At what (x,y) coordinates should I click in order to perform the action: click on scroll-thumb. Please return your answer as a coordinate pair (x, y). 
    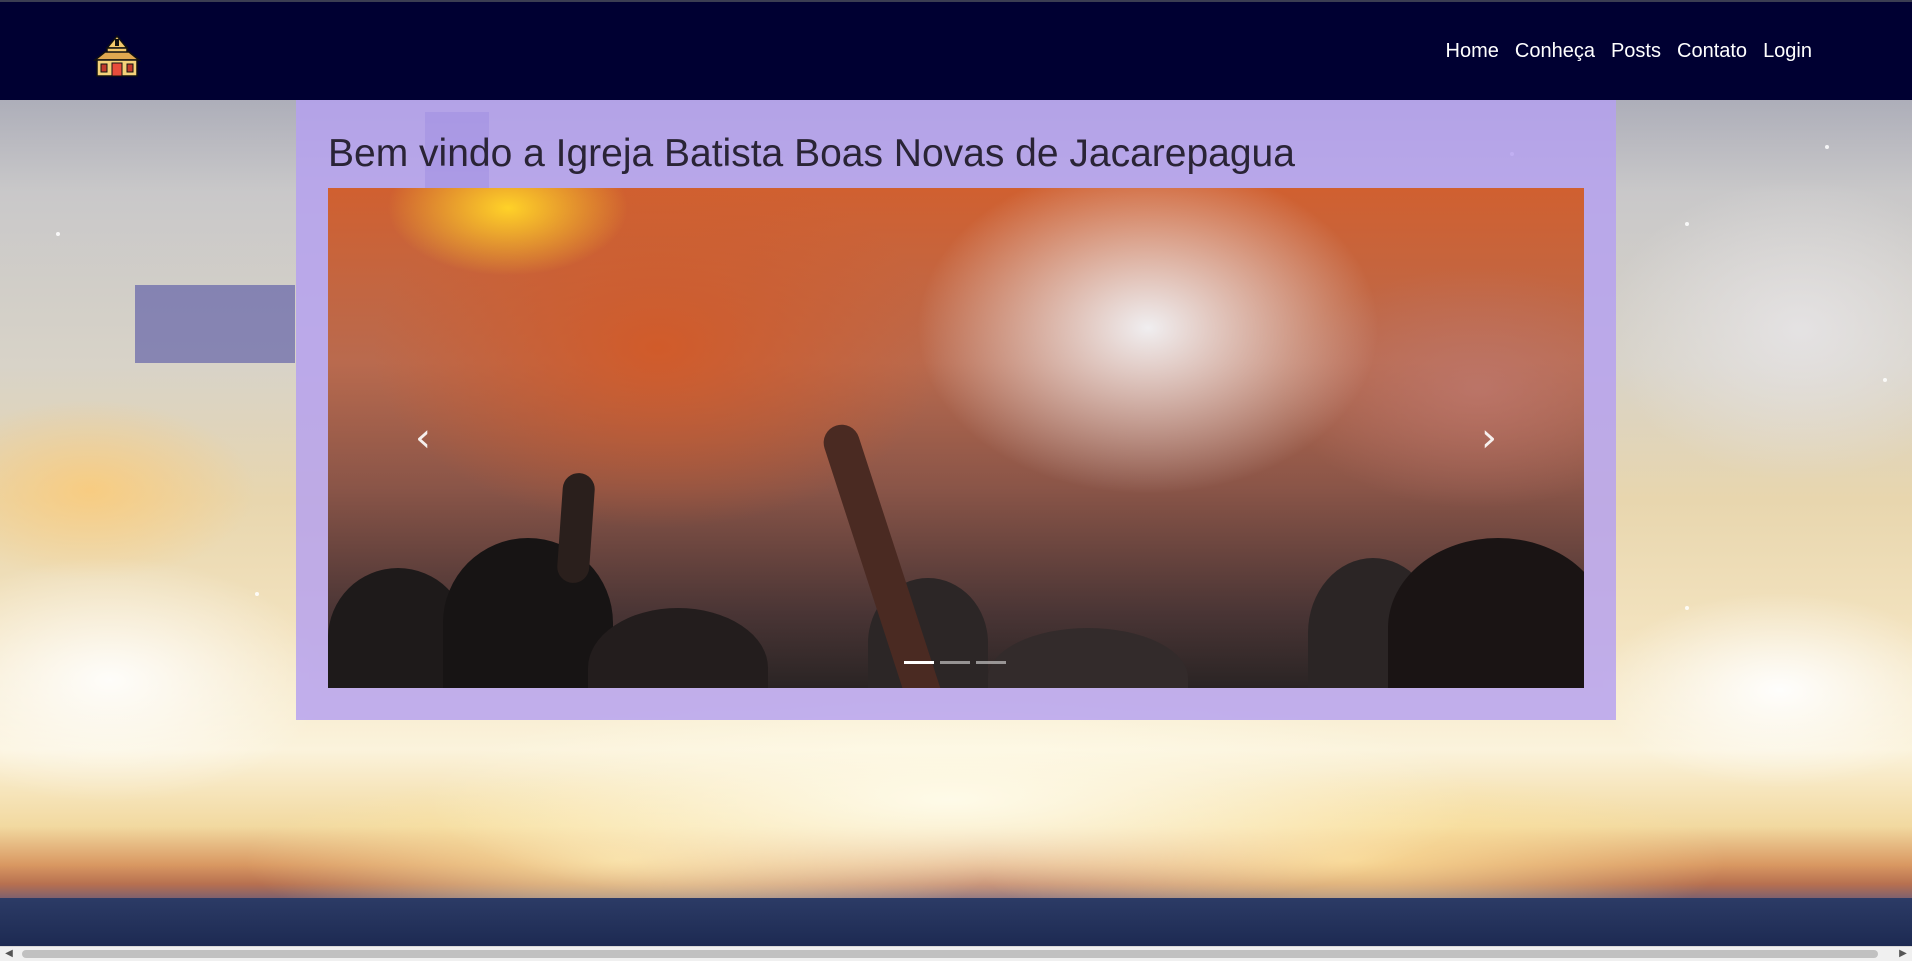
    Looking at the image, I should click on (950, 954).